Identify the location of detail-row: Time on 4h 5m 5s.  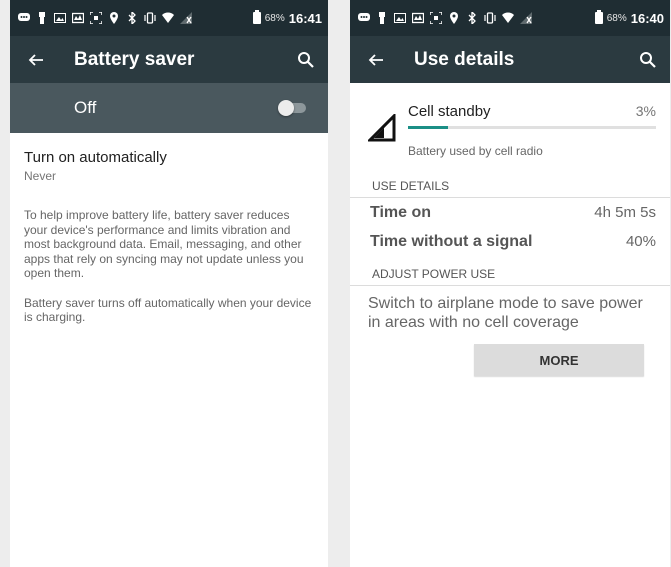
(510, 212).